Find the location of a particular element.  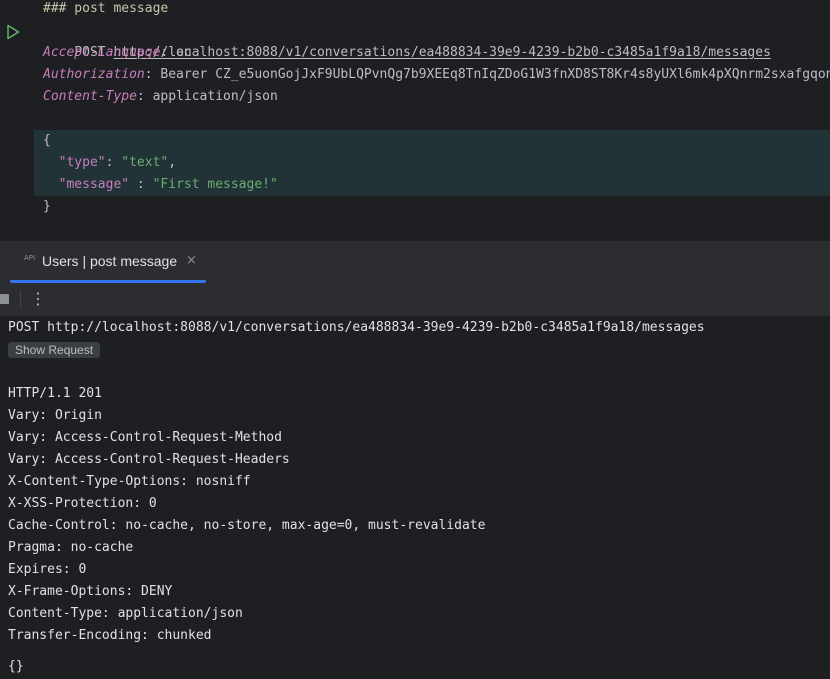

body-open-line: { is located at coordinates (47, 141).